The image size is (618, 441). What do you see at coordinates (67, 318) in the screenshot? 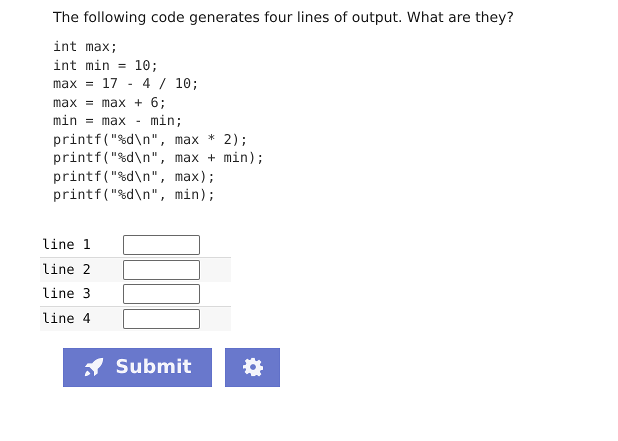
I see `answer-label: line 4` at bounding box center [67, 318].